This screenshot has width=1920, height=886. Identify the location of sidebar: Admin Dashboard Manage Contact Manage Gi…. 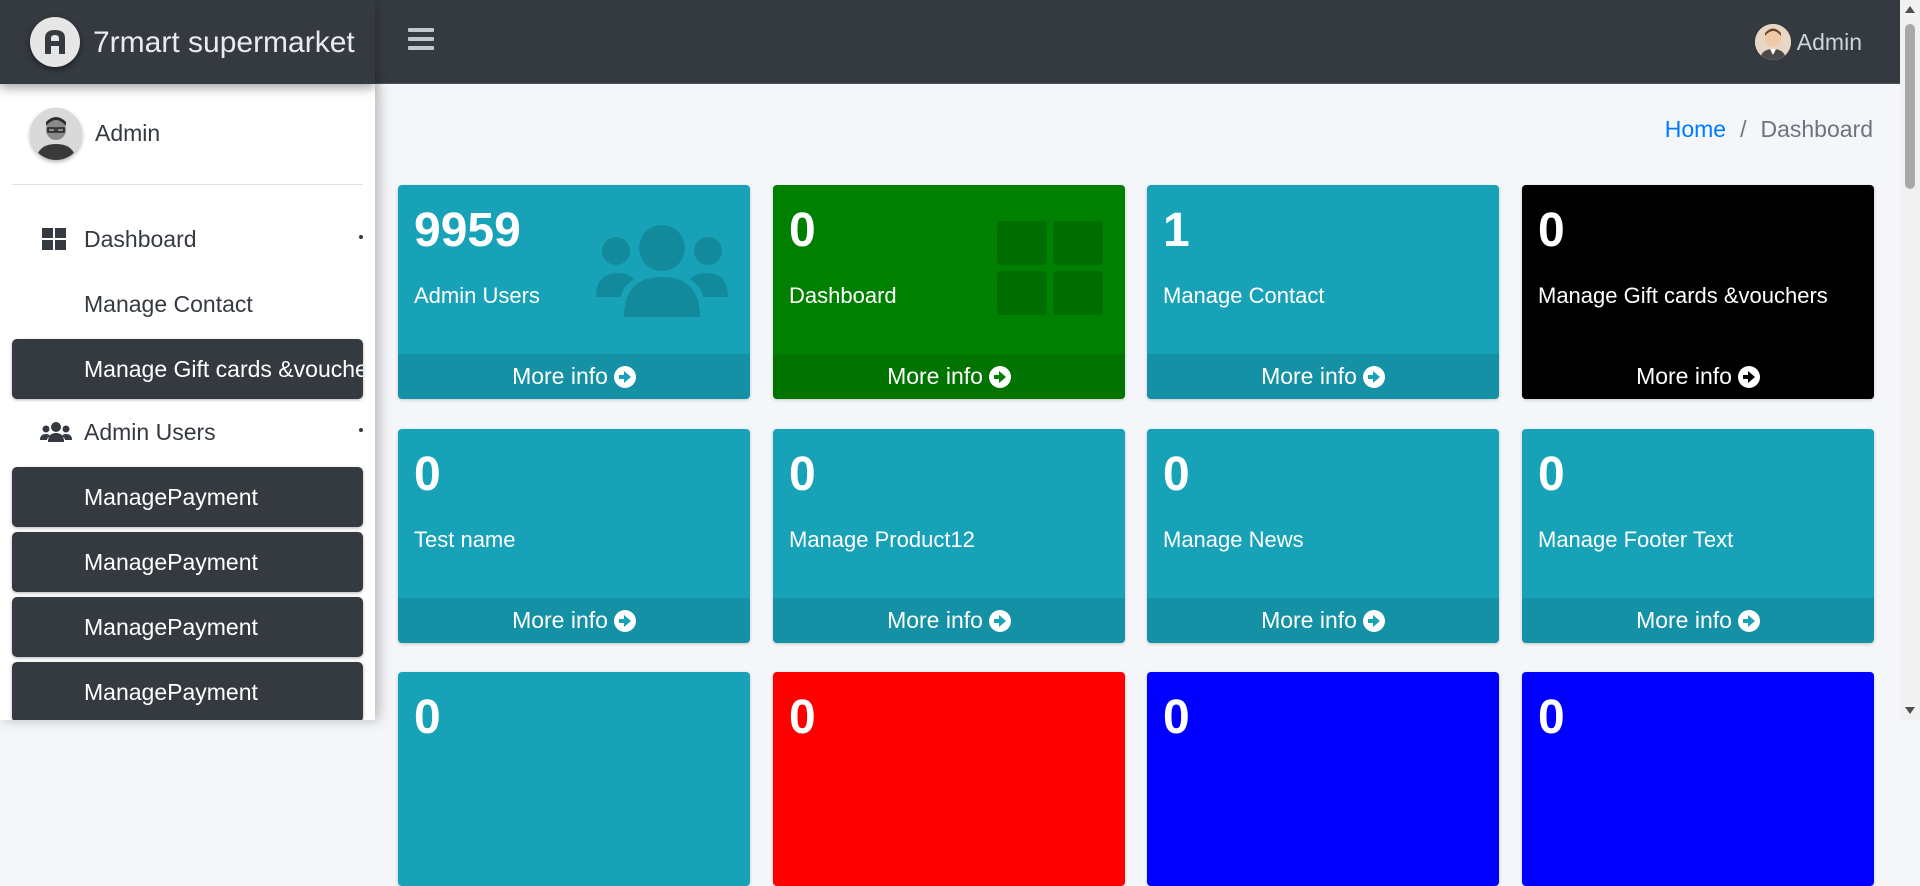
(187, 402).